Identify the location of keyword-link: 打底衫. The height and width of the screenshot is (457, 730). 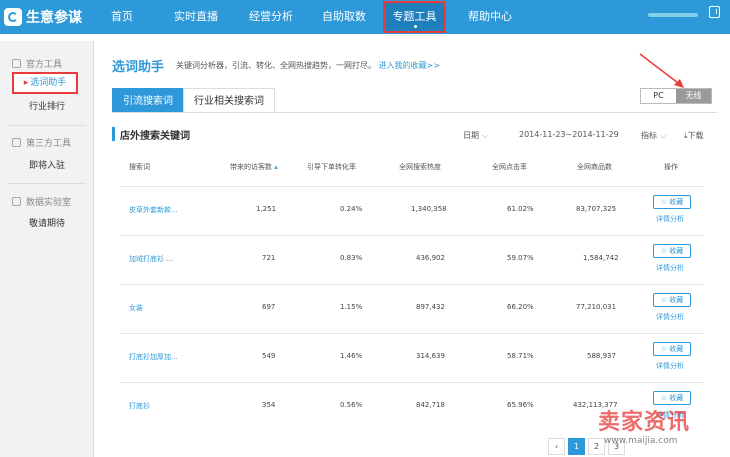
(139, 406).